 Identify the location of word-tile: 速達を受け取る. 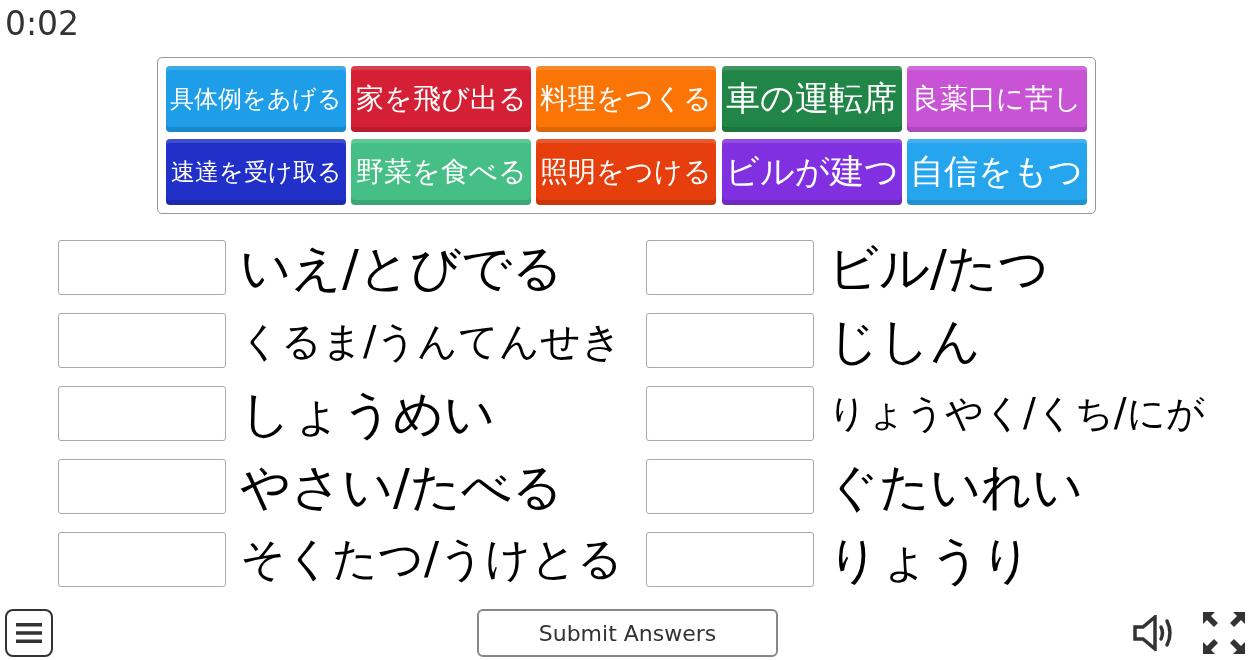
(256, 172).